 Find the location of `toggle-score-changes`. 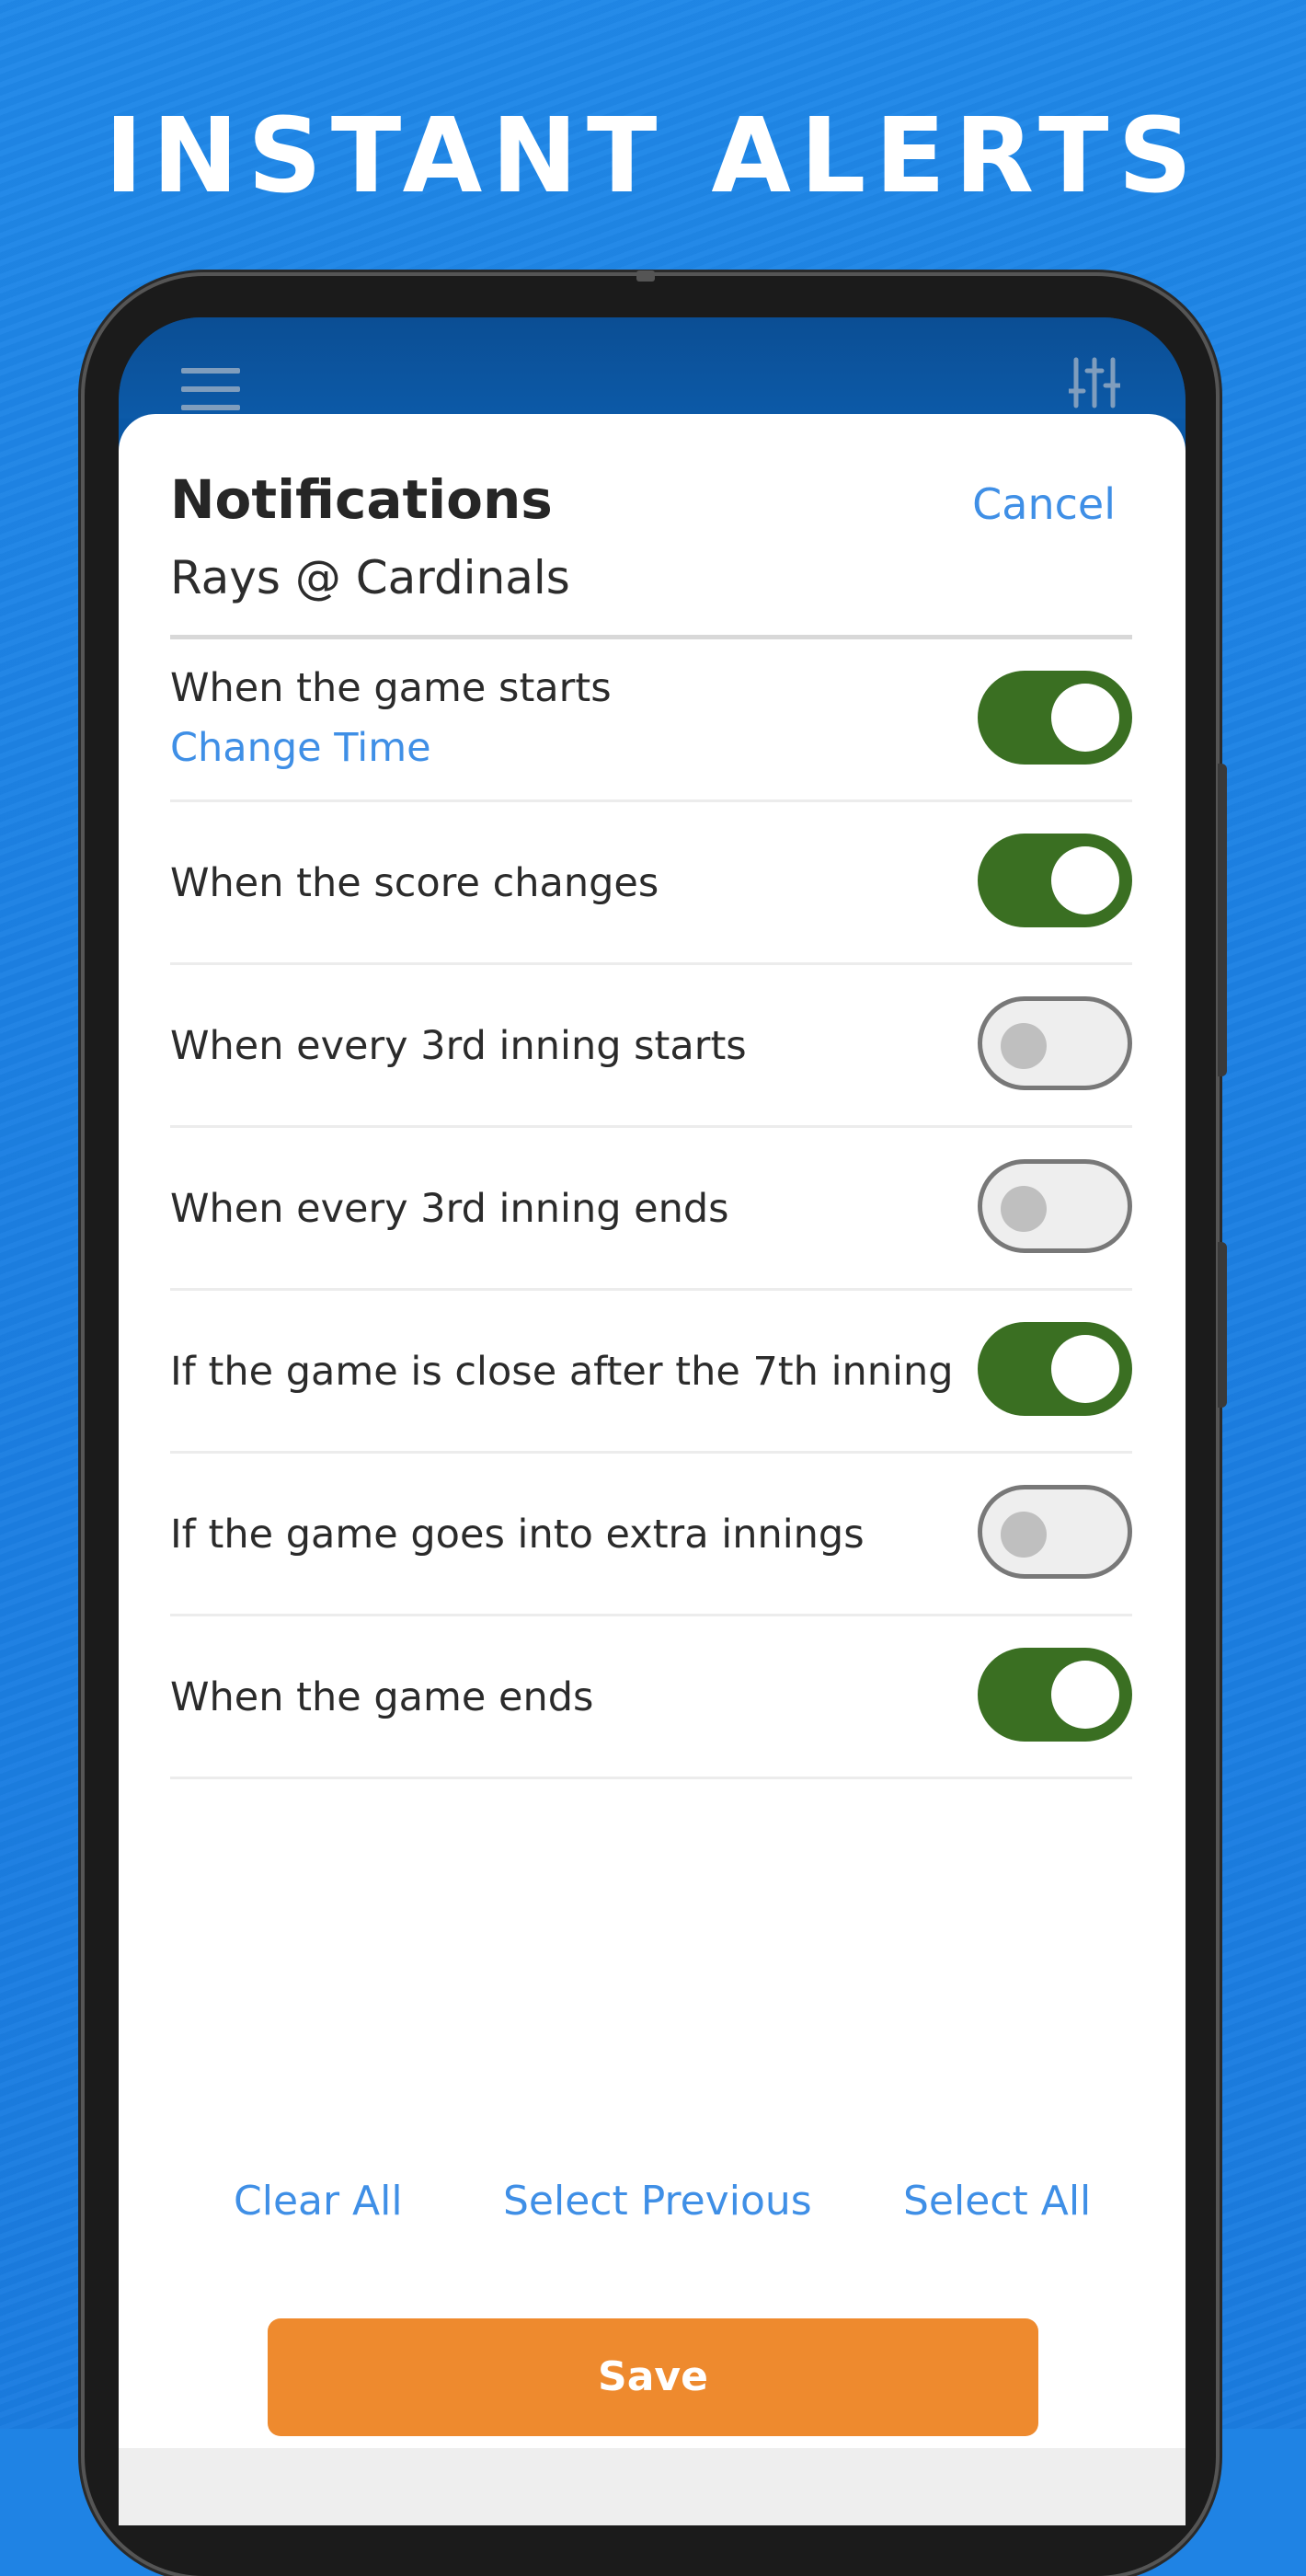

toggle-score-changes is located at coordinates (1055, 880).